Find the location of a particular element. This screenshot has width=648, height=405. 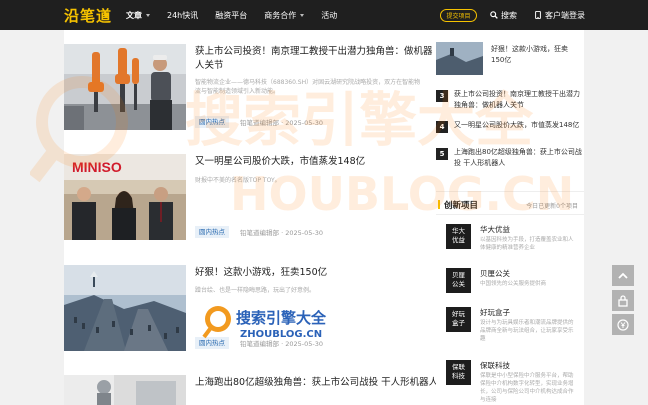

miniso-sign-text: MINISO is located at coordinates (97, 167).